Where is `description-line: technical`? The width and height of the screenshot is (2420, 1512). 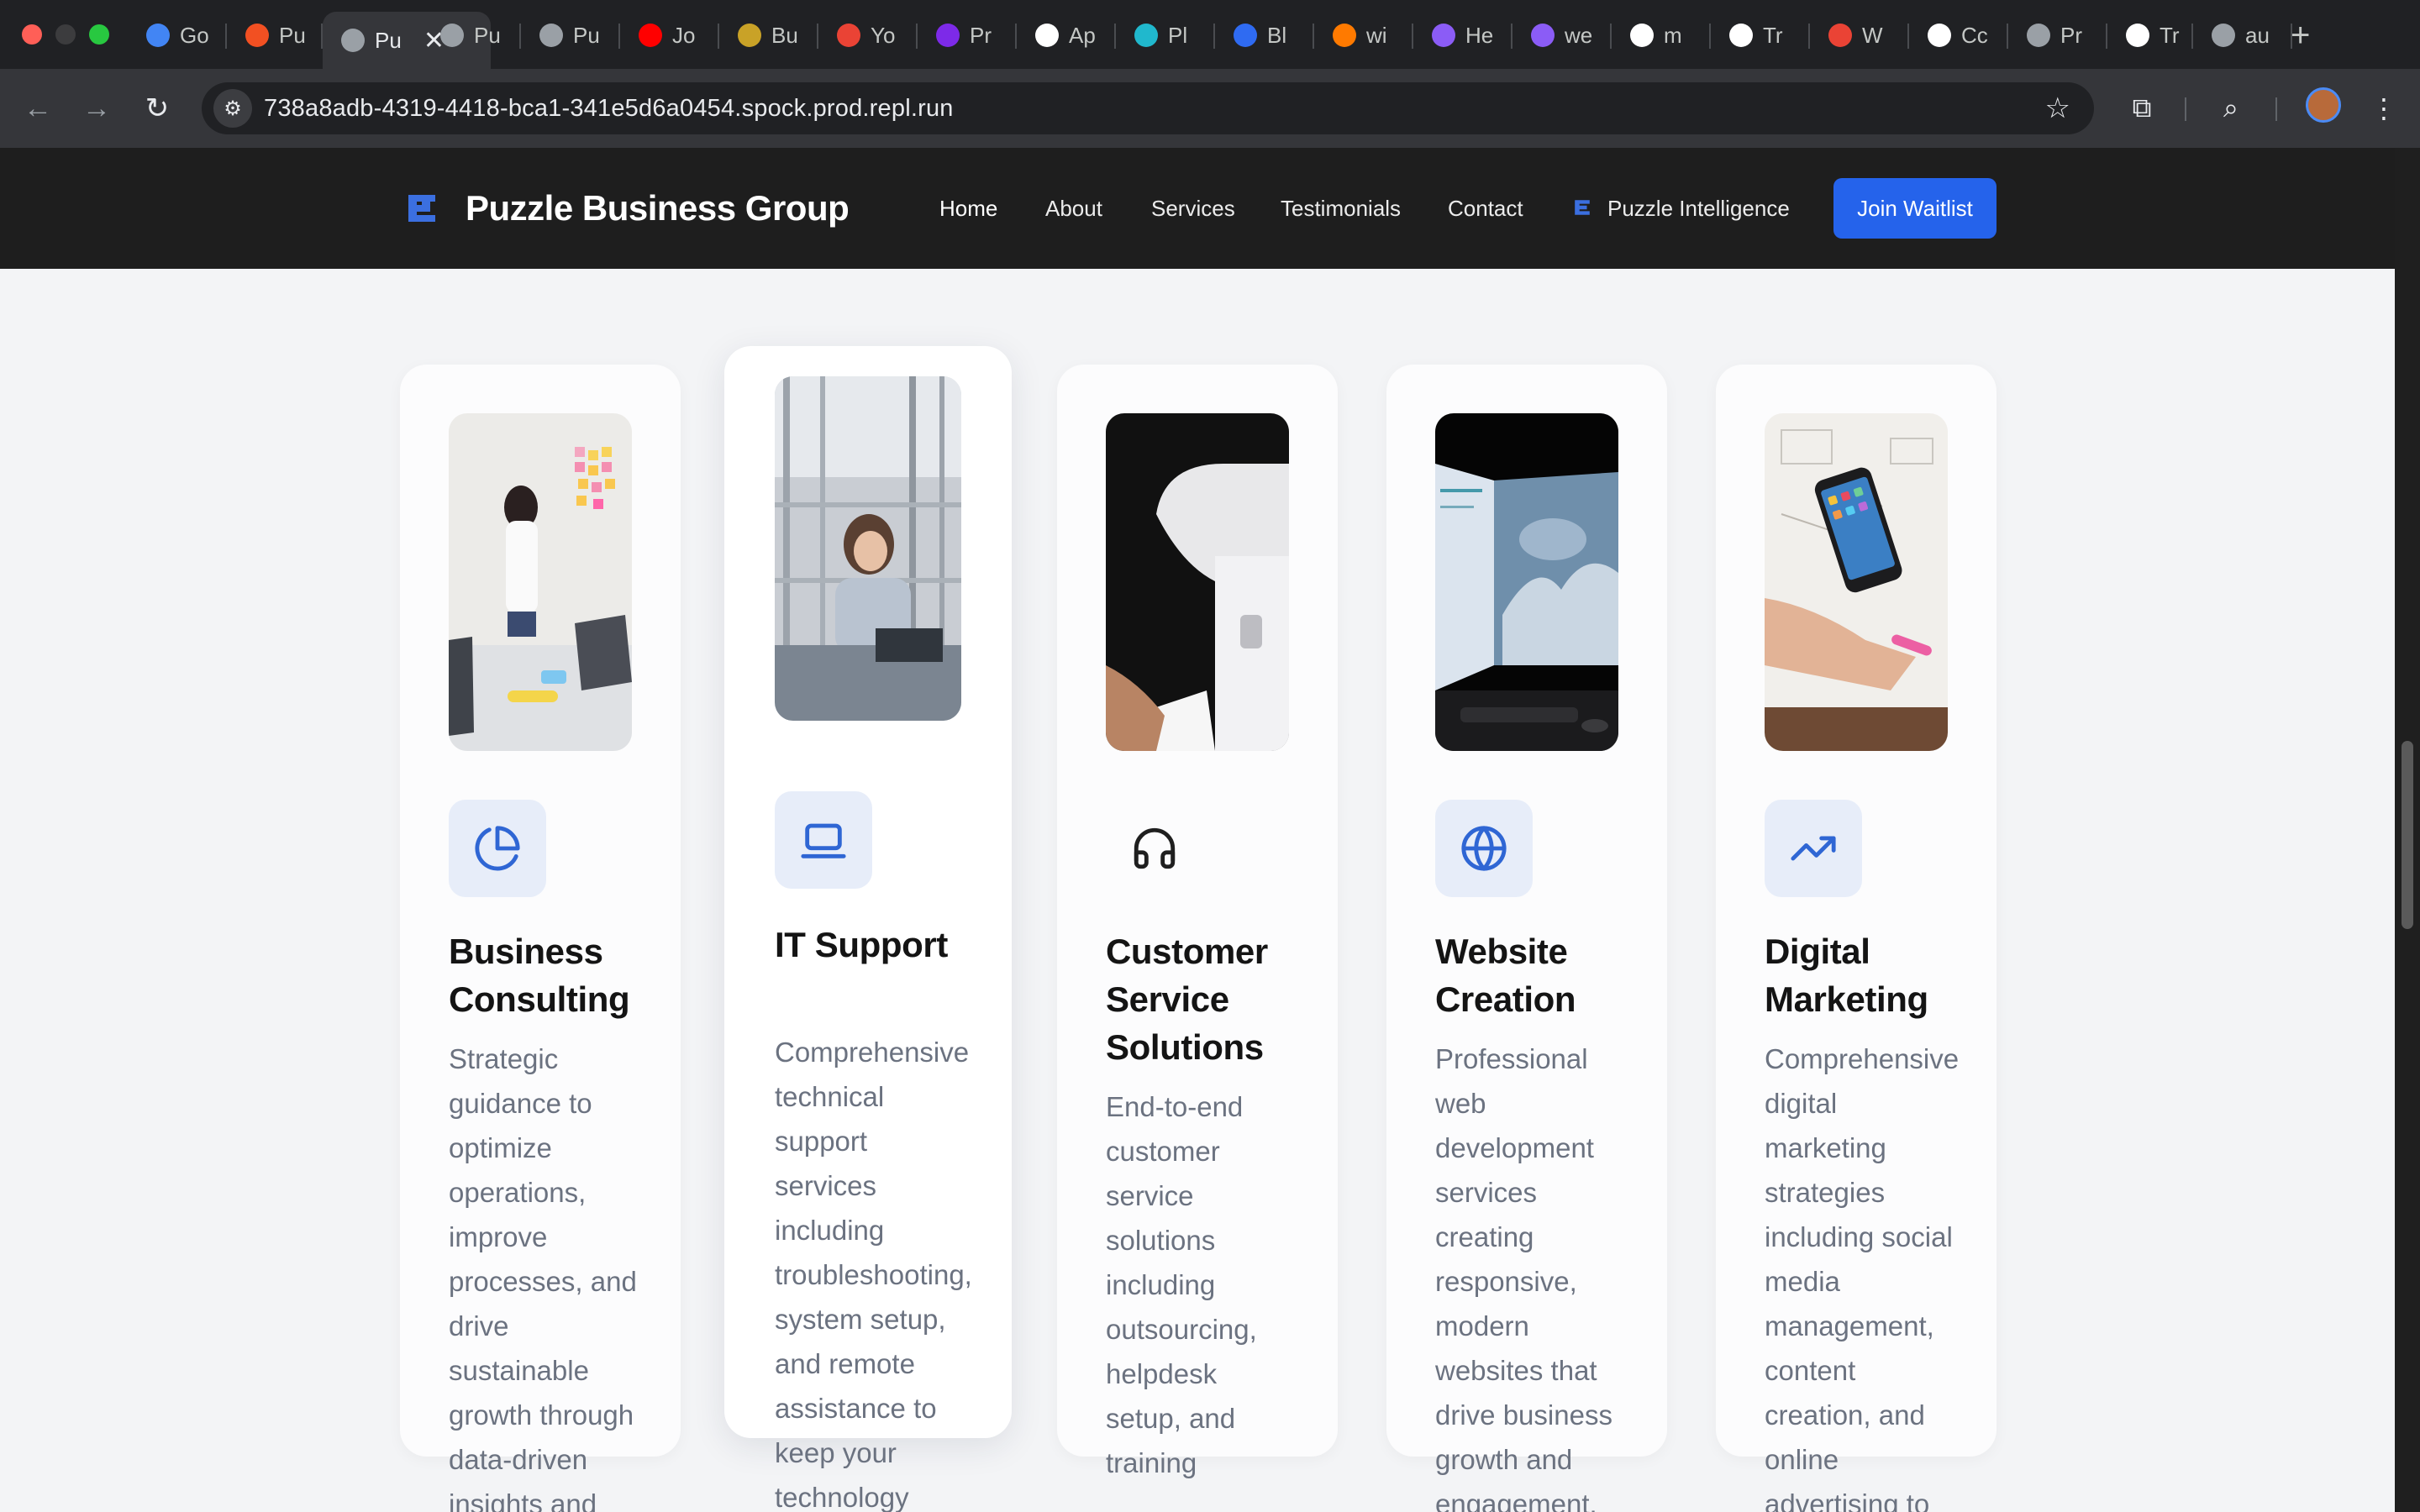 description-line: technical is located at coordinates (830, 1096).